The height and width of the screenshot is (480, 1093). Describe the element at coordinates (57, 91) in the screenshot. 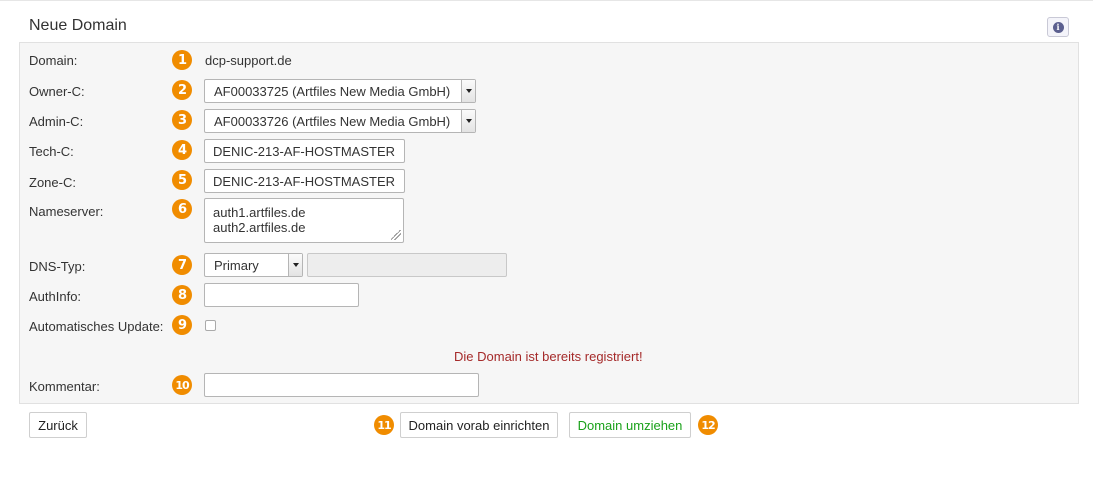

I see `owner-c-label: Owner-C:` at that location.